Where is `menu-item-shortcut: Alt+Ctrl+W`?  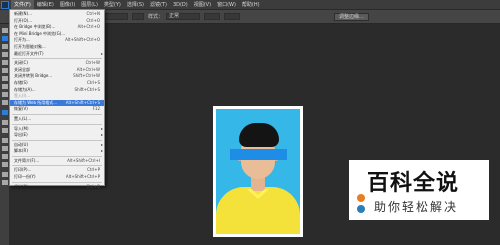
menu-item-shortcut: Alt+Ctrl+W is located at coordinates (88, 69).